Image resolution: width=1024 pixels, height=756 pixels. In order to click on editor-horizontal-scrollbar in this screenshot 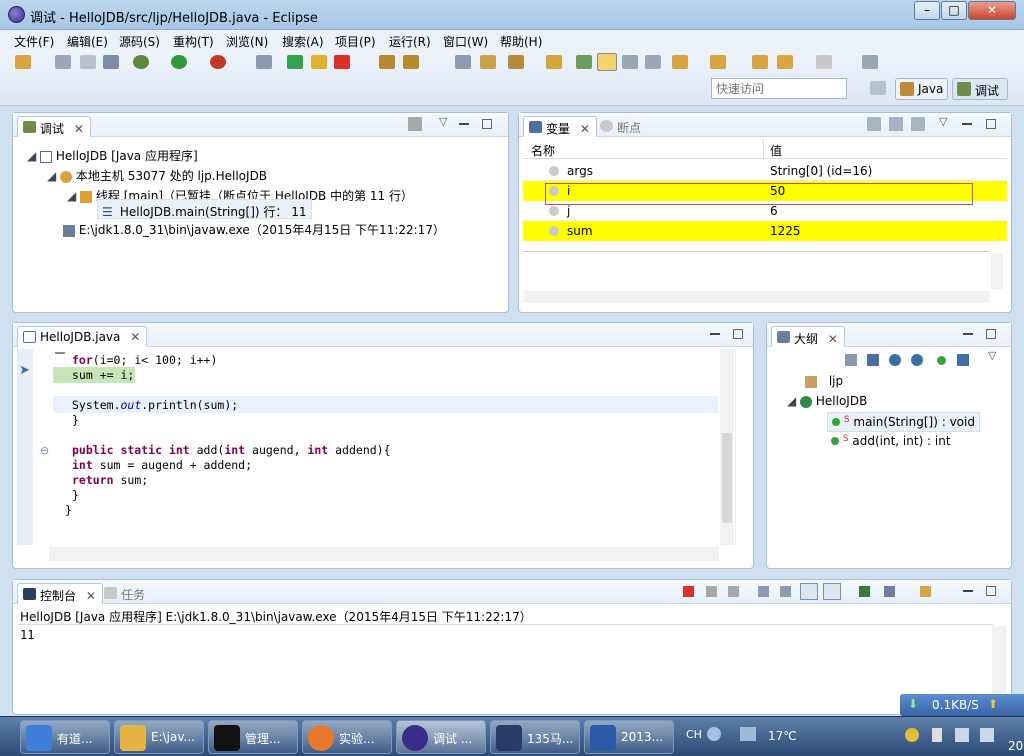, I will do `click(384, 554)`.